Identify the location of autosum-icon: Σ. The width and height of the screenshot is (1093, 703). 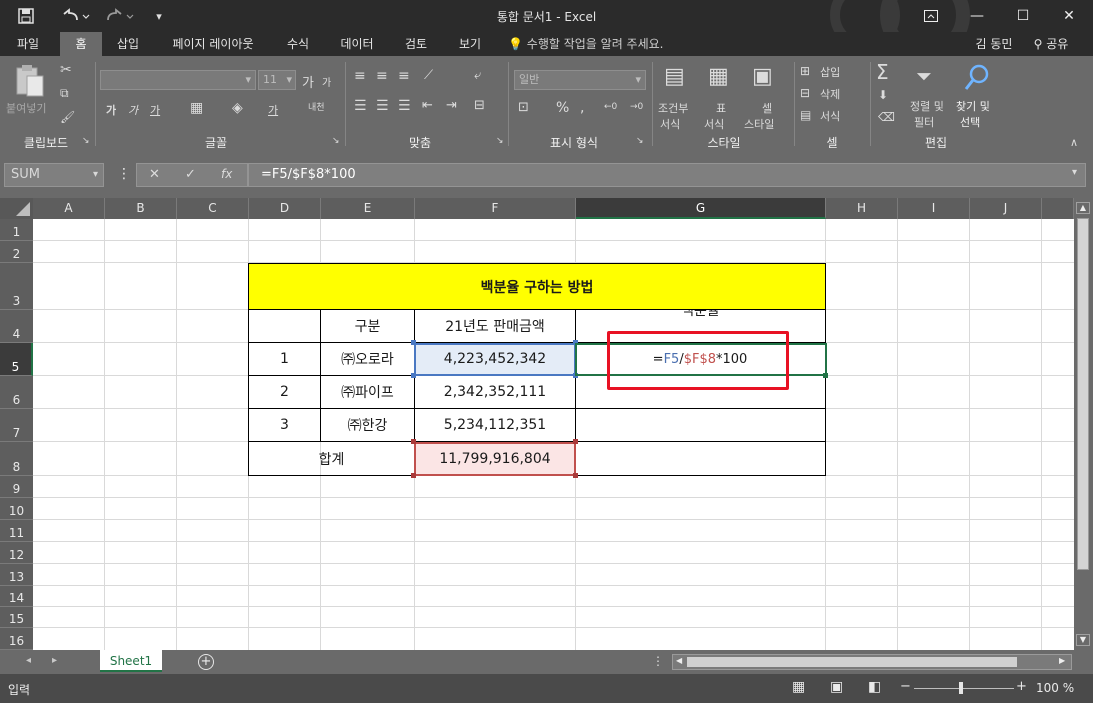
(882, 72).